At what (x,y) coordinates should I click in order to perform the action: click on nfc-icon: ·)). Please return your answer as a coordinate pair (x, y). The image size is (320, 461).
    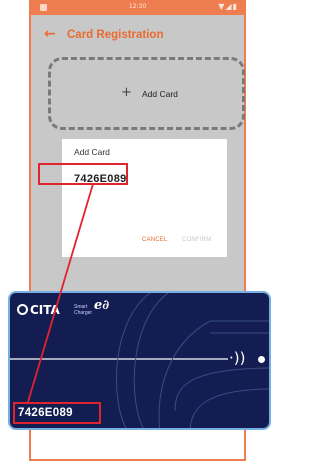
    Looking at the image, I should click on (237, 358).